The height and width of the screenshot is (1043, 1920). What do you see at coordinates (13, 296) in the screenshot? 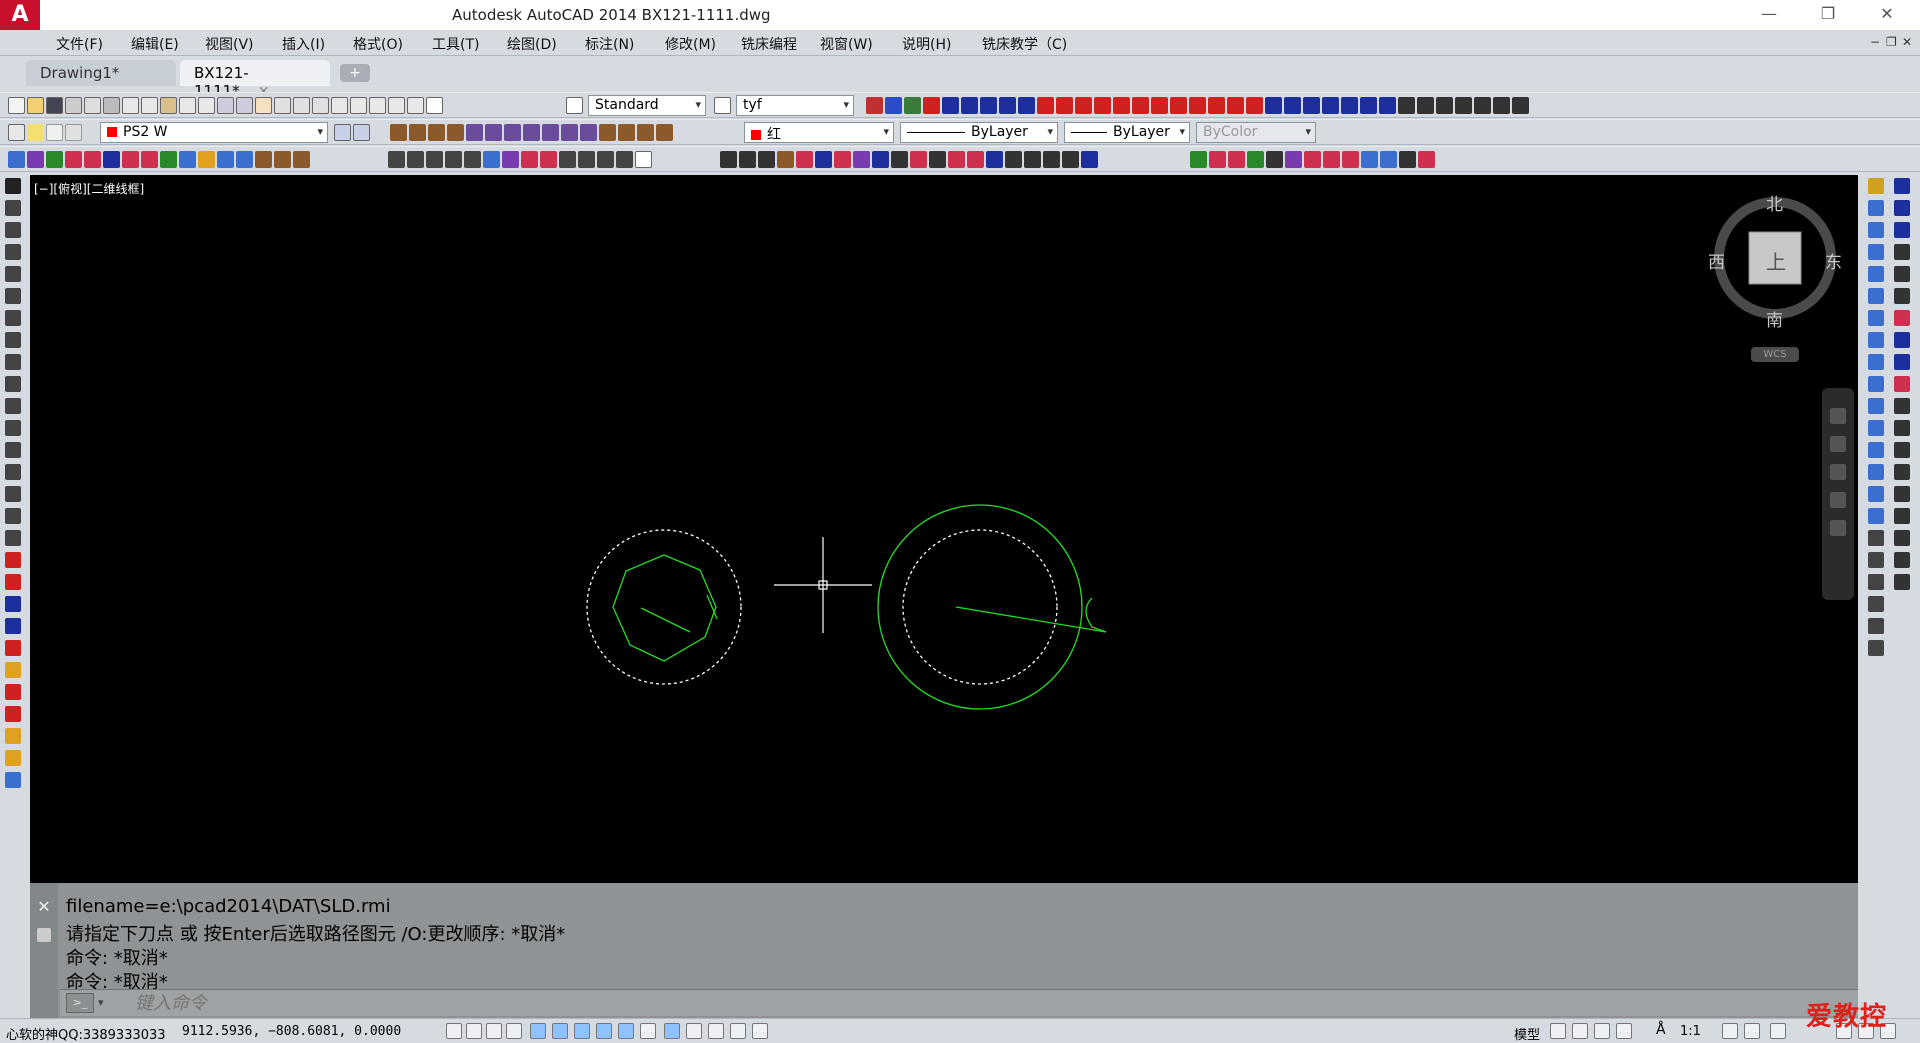
I see `arc-icon` at bounding box center [13, 296].